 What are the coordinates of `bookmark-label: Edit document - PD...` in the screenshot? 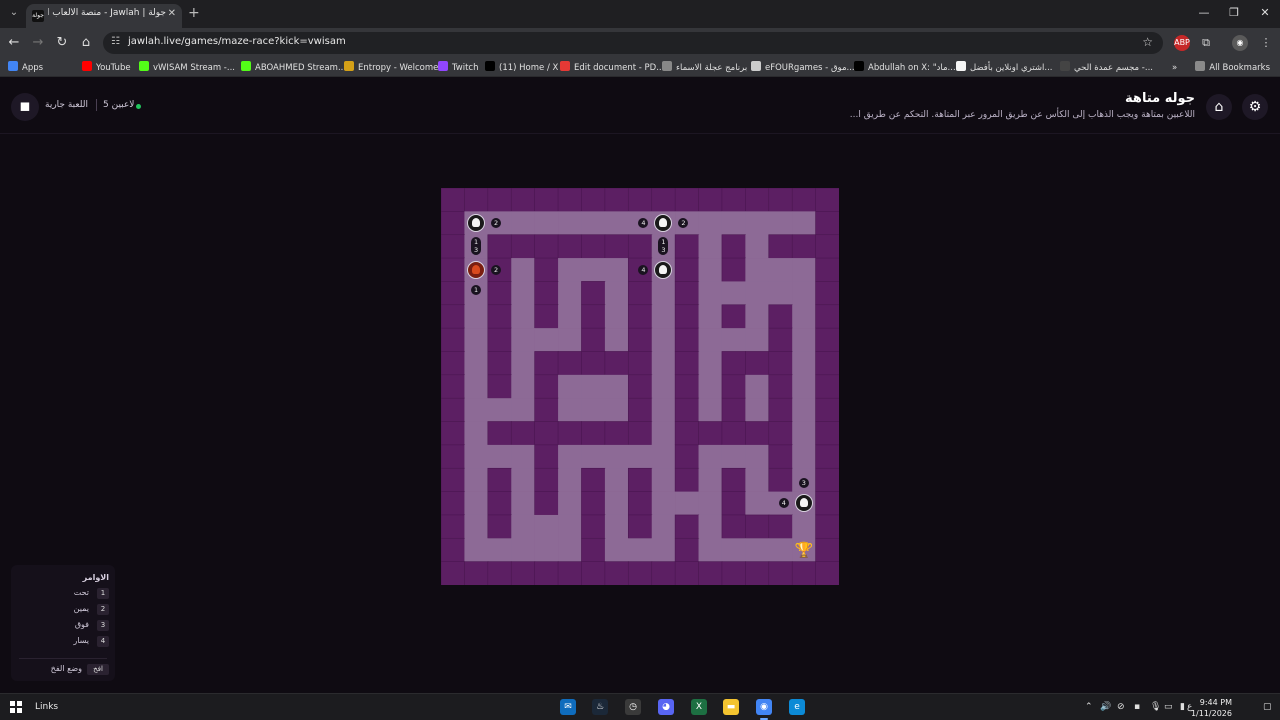 It's located at (619, 68).